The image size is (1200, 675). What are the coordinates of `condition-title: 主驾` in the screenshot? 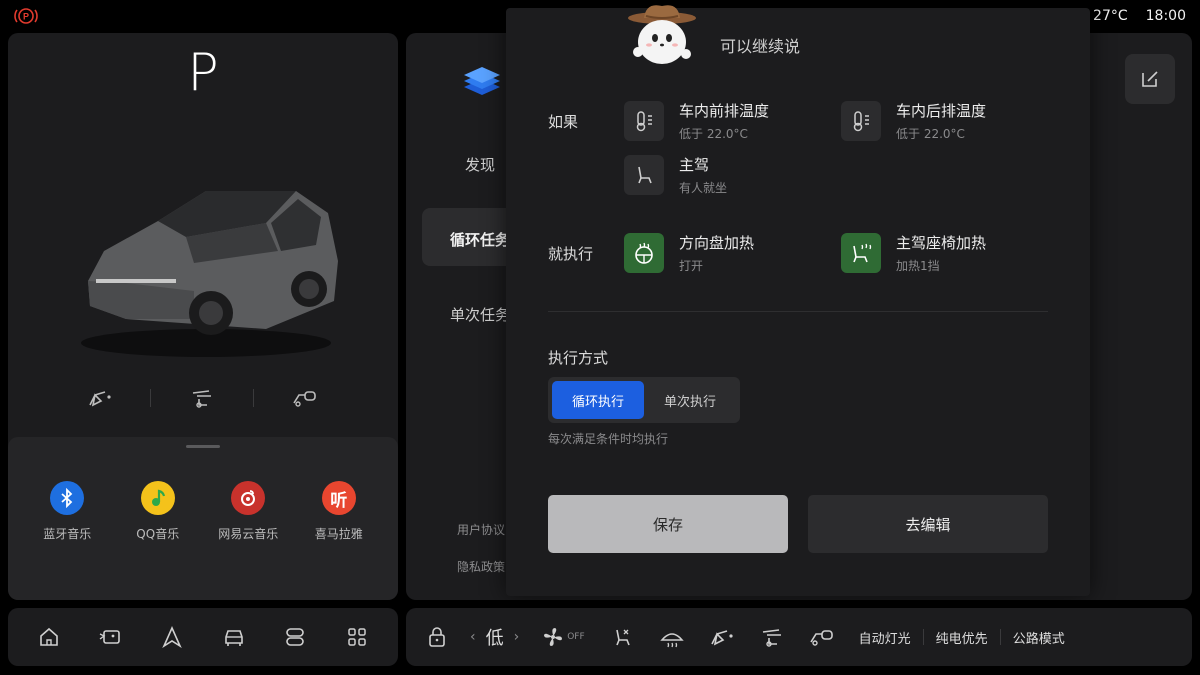 It's located at (694, 165).